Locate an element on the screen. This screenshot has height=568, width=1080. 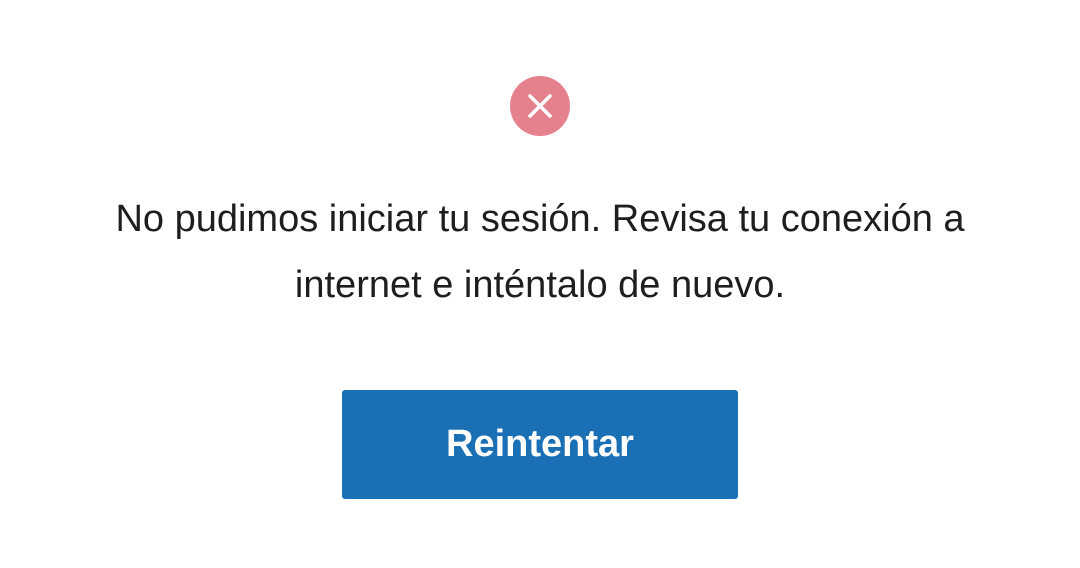
error-message-line-2: internet e inténtalo de nuevo. is located at coordinates (540, 285).